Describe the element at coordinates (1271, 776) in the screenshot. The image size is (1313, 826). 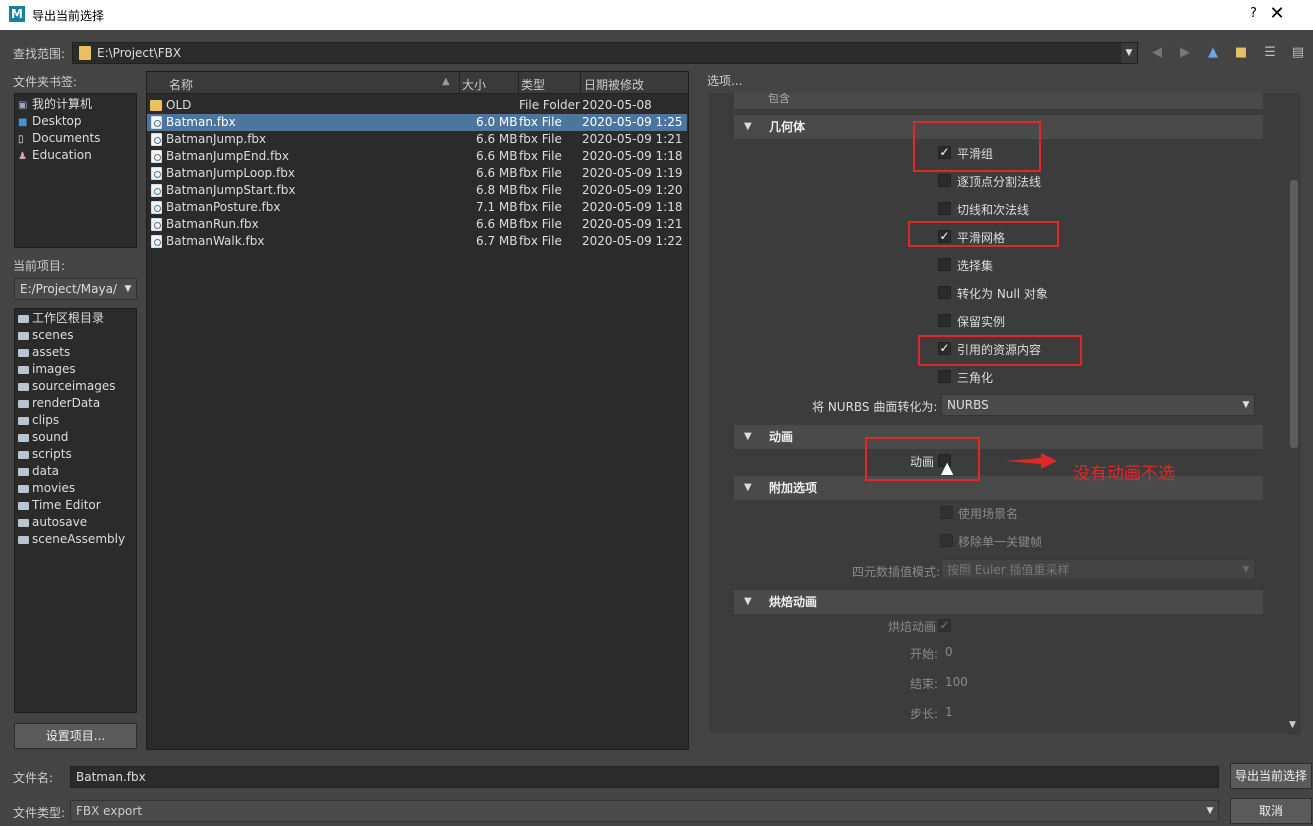
I see `export-selection-button: 导出当前选择` at that location.